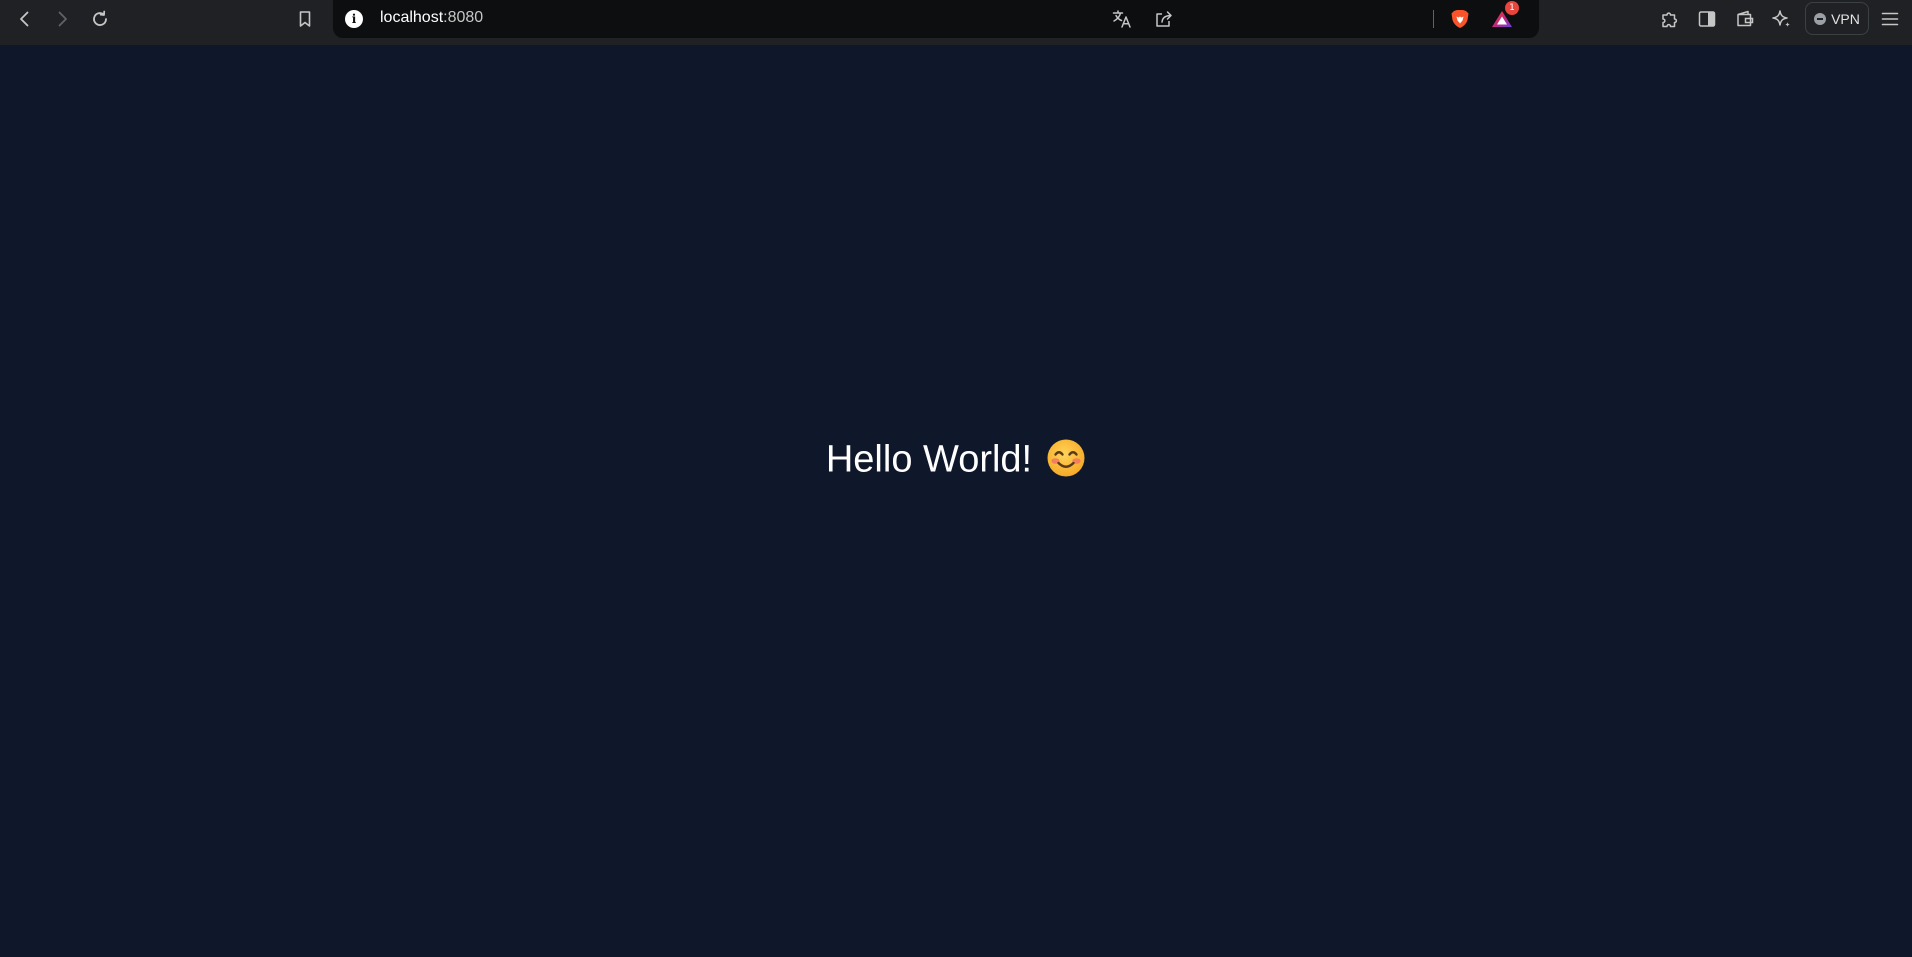 Image resolution: width=1912 pixels, height=957 pixels. Describe the element at coordinates (1503, 17) in the screenshot. I see `brave-rewards-button: 1` at that location.